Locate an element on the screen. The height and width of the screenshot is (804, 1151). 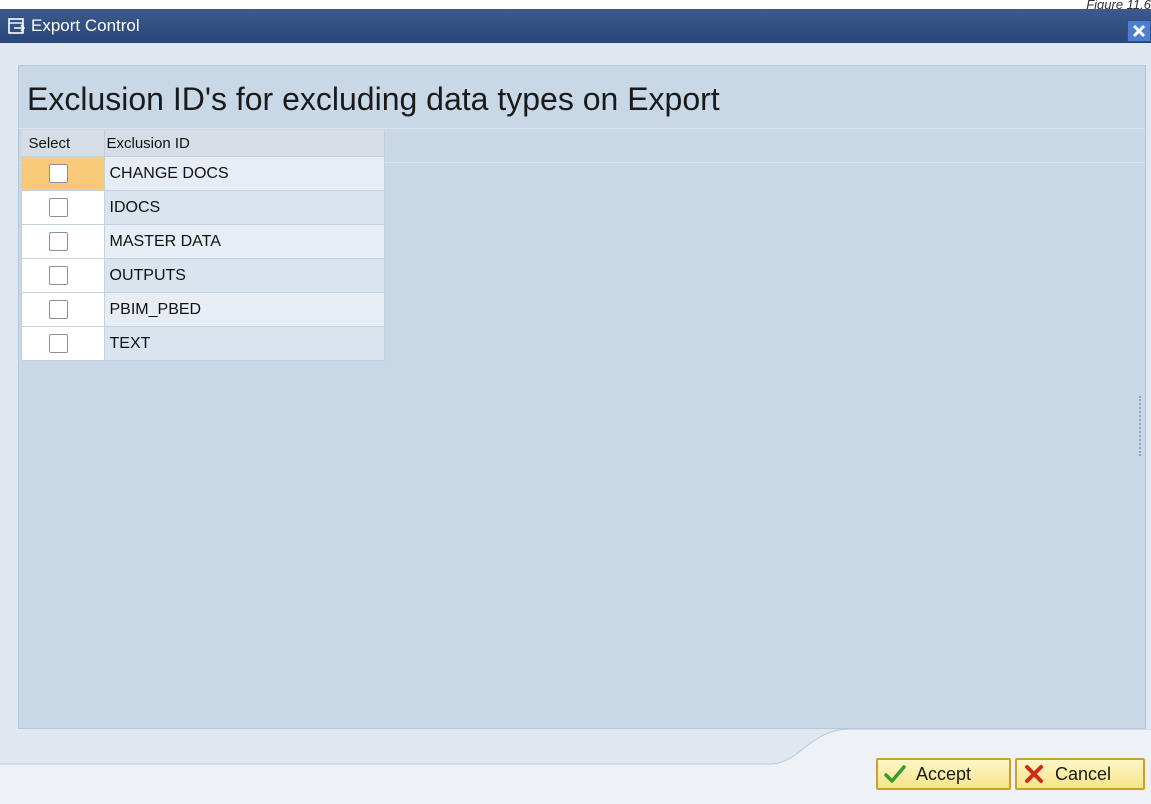
window-title: Export Control is located at coordinates (85, 25).